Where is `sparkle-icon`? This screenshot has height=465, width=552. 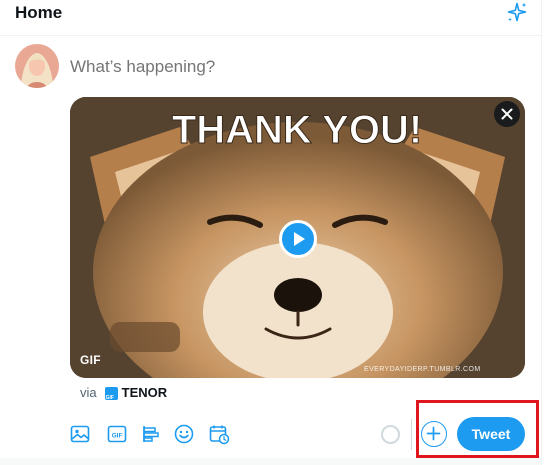
sparkle-icon is located at coordinates (517, 13).